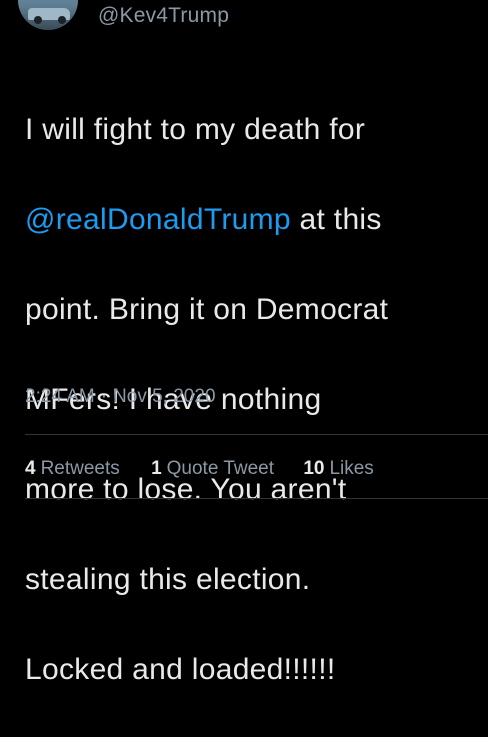  I want to click on retweets-label: Retweets, so click(80, 468).